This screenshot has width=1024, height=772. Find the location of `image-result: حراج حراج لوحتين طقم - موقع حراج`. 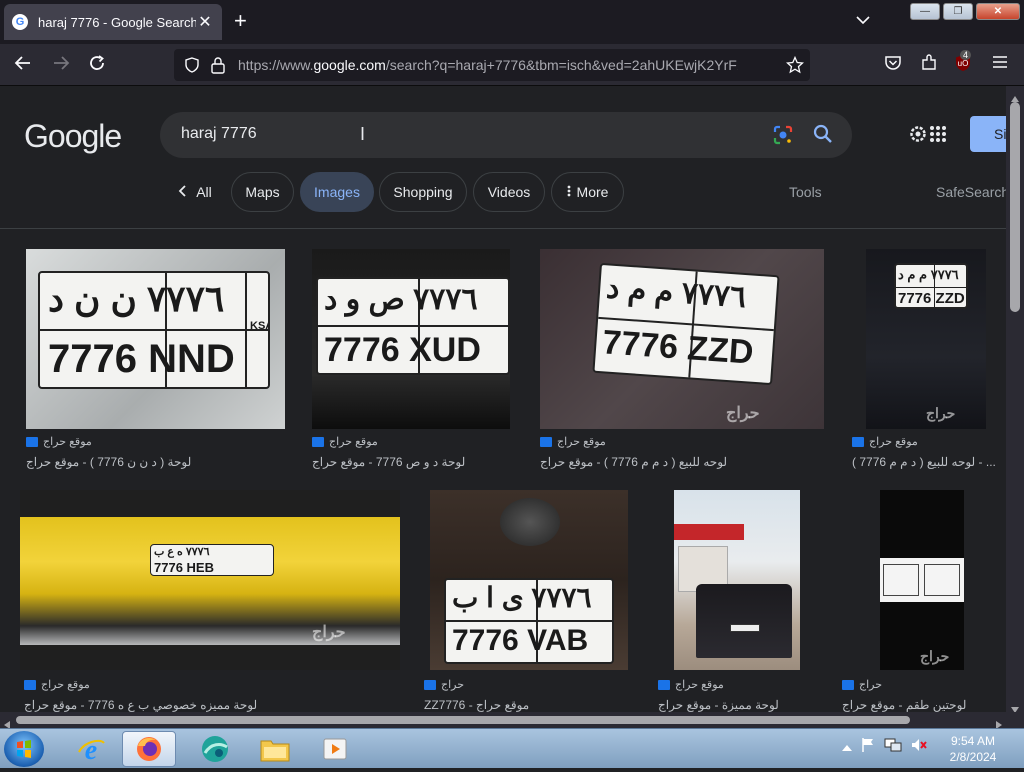

image-result: حراج حراج لوحتين طقم - موقع حراج is located at coordinates (924, 601).